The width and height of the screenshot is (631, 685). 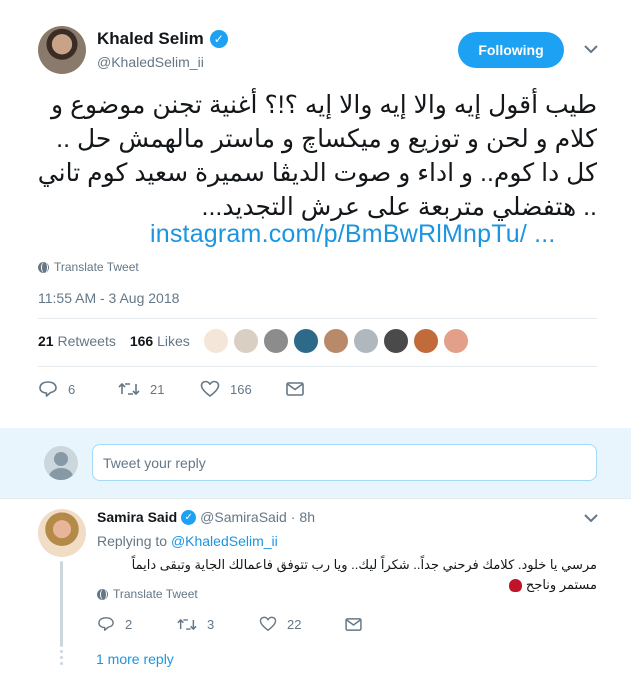 I want to click on reply-count: 6, so click(x=72, y=389).